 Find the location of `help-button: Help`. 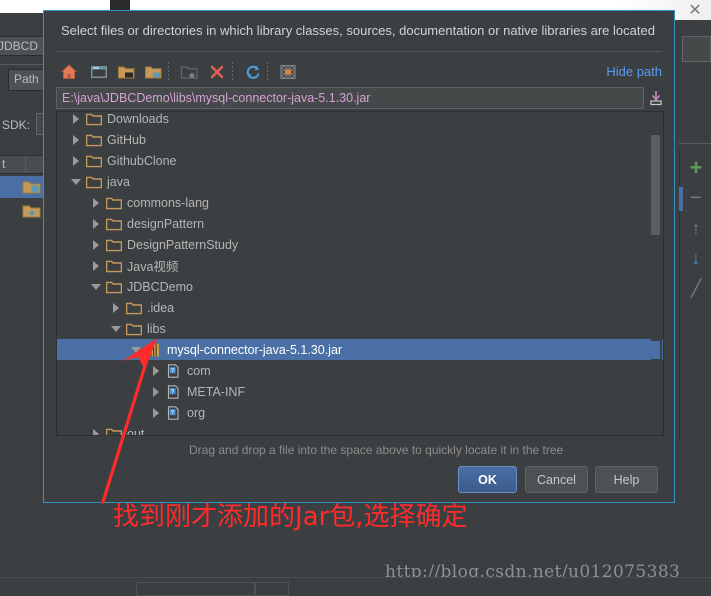

help-button: Help is located at coordinates (626, 479).